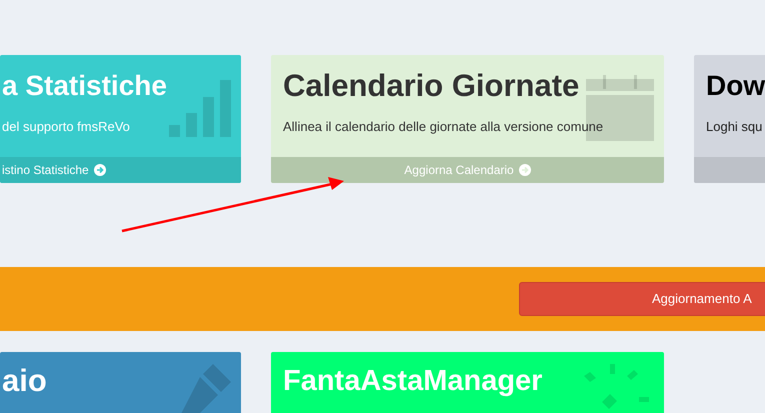 The image size is (765, 413). I want to click on pencil-icon, so click(206, 388).